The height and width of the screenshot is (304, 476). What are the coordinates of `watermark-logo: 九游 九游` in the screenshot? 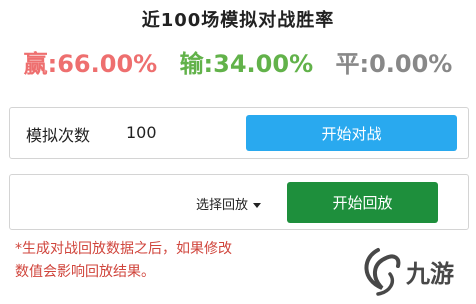 It's located at (409, 271).